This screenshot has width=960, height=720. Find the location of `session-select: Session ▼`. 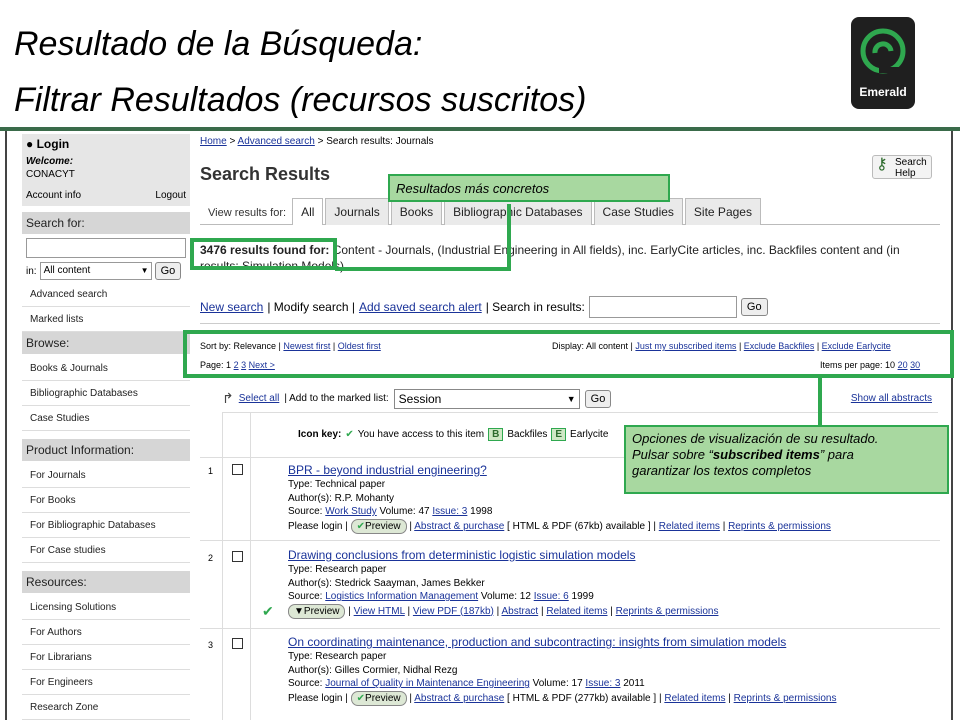

session-select: Session ▼ is located at coordinates (486, 398).